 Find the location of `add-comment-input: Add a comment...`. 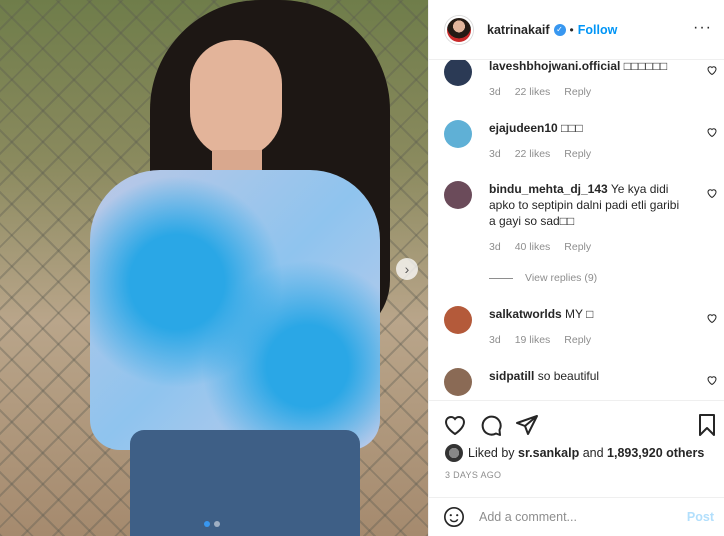

add-comment-input: Add a comment... is located at coordinates (583, 517).